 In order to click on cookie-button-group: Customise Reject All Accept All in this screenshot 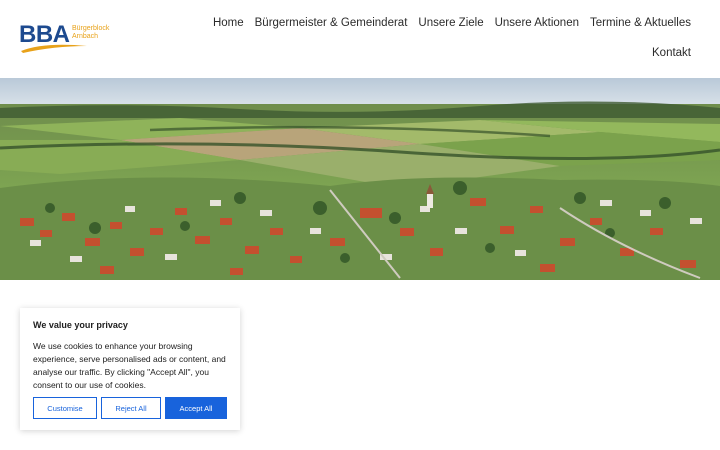, I will do `click(130, 408)`.